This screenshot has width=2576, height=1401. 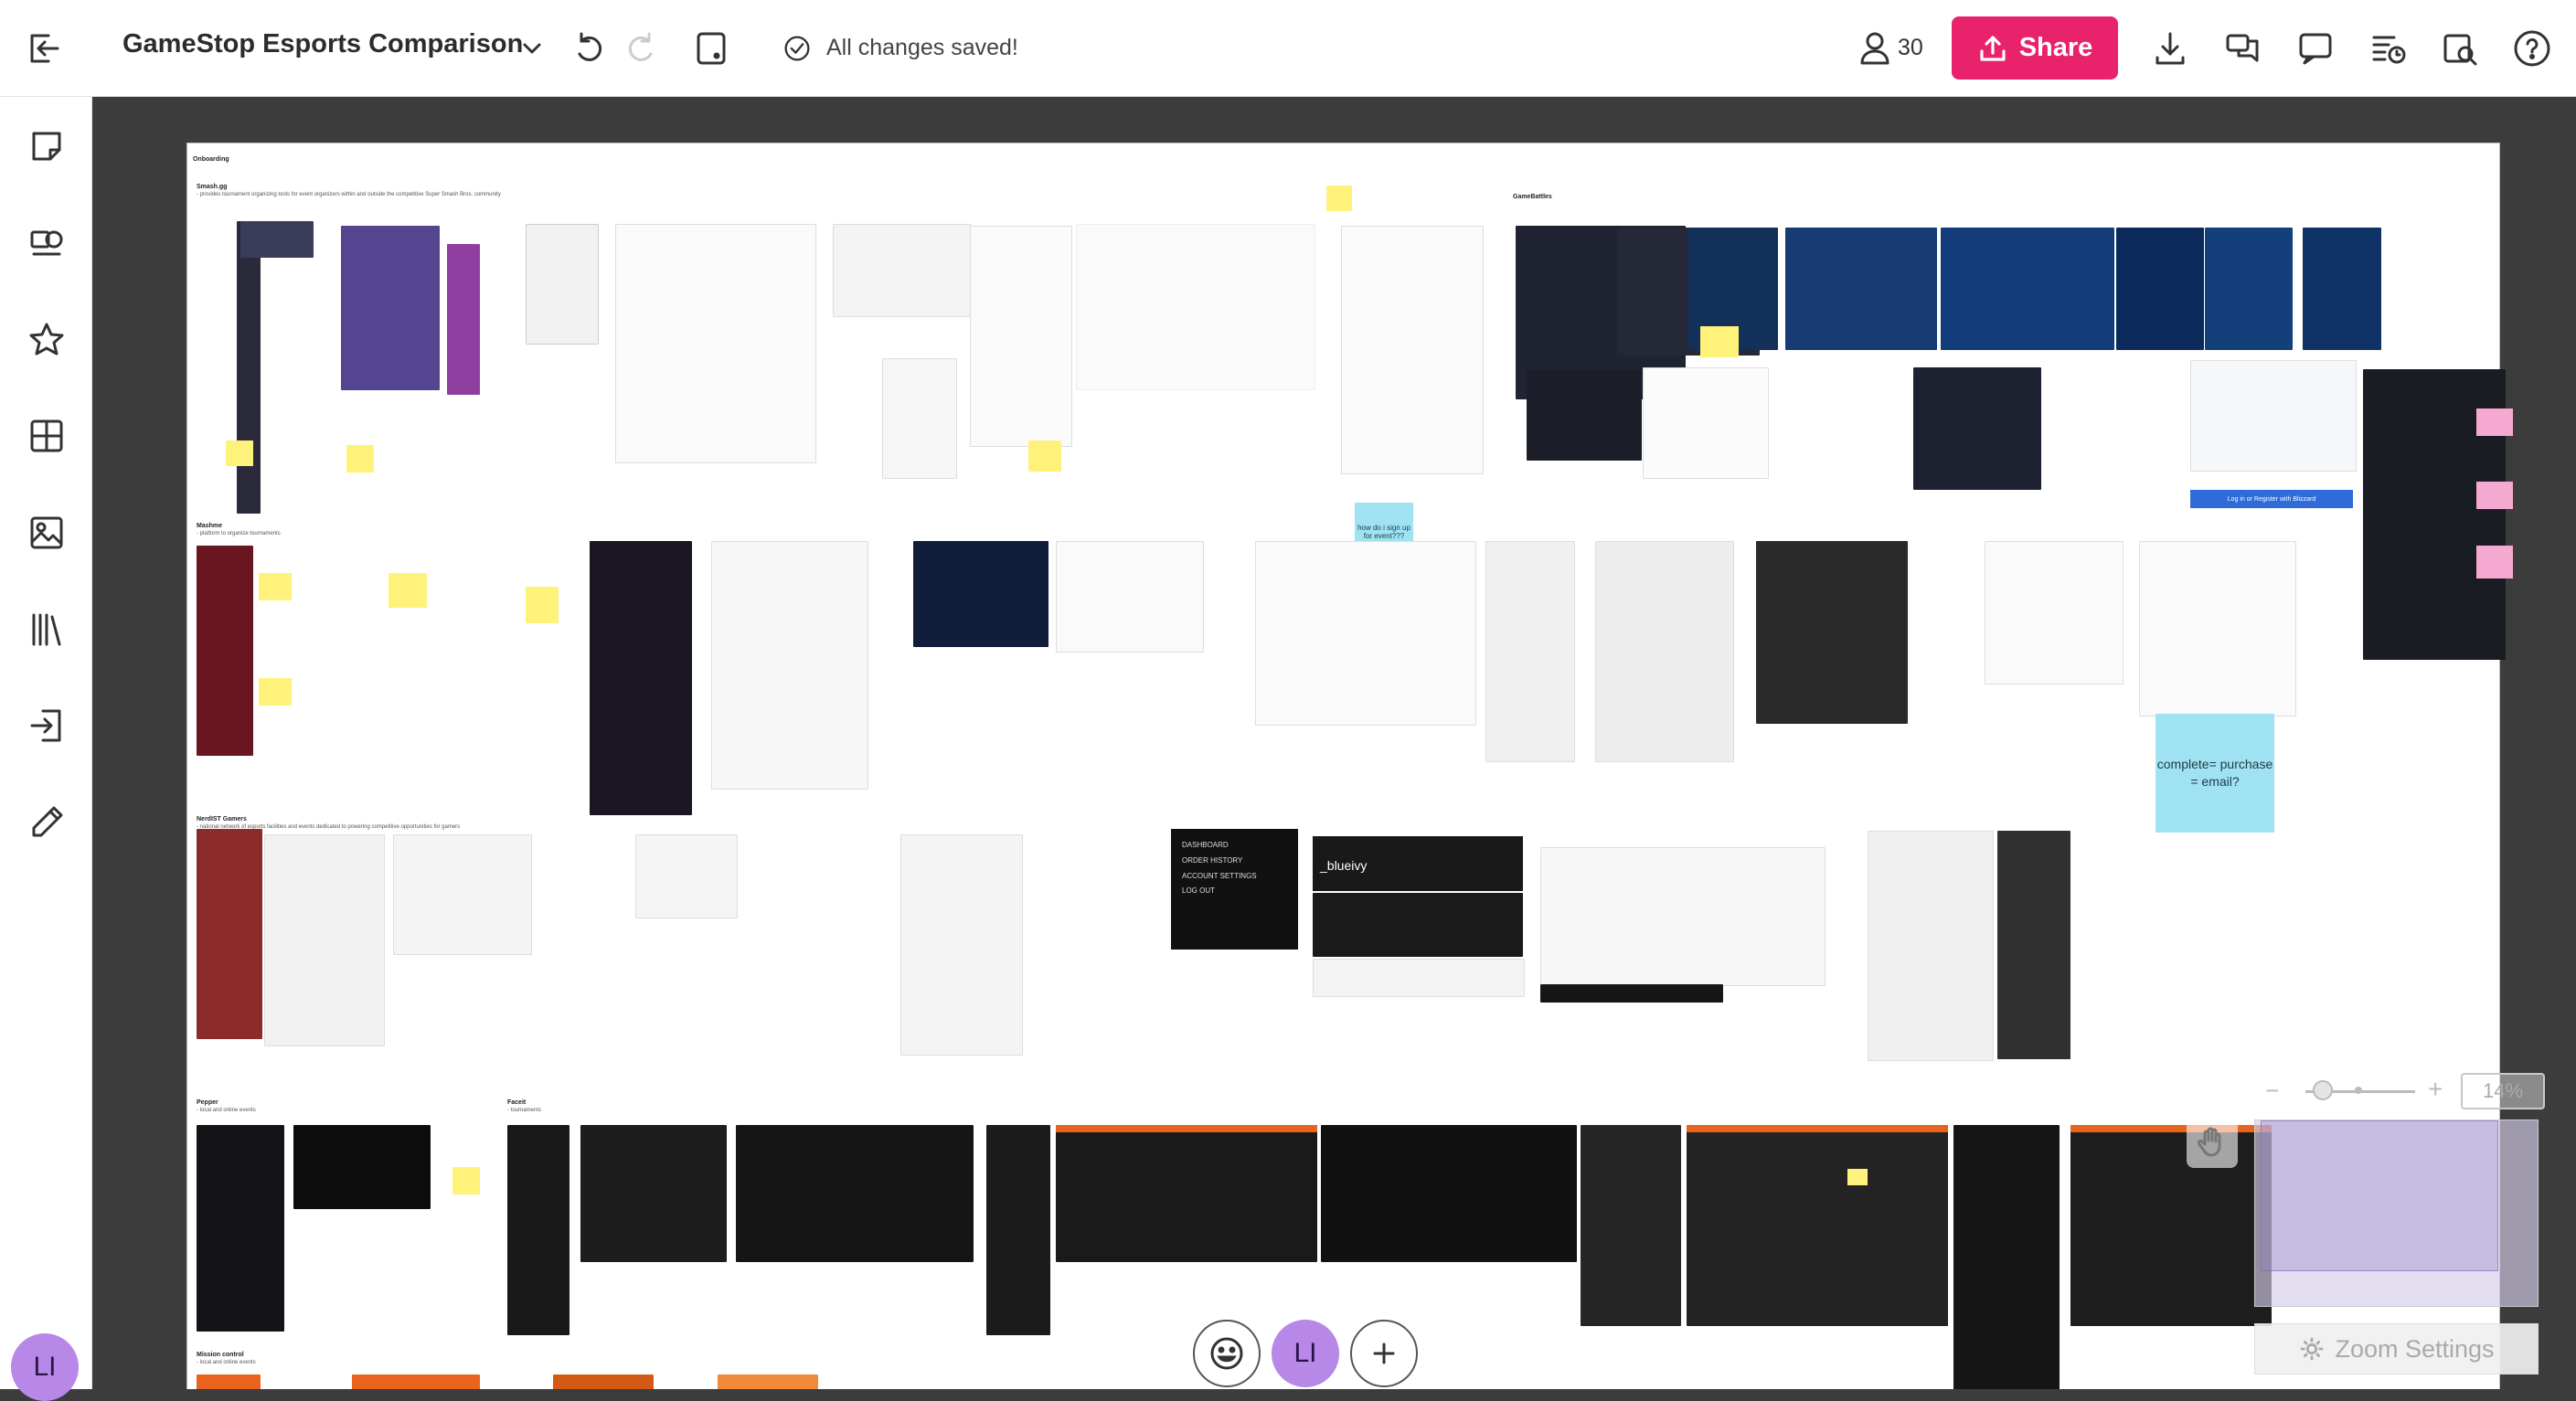 I want to click on redo-icon, so click(x=641, y=49).